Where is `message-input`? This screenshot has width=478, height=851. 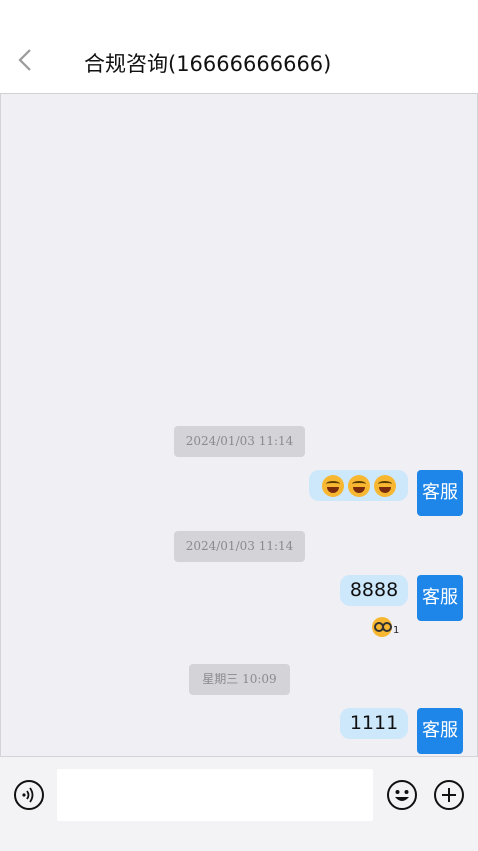
message-input is located at coordinates (215, 795).